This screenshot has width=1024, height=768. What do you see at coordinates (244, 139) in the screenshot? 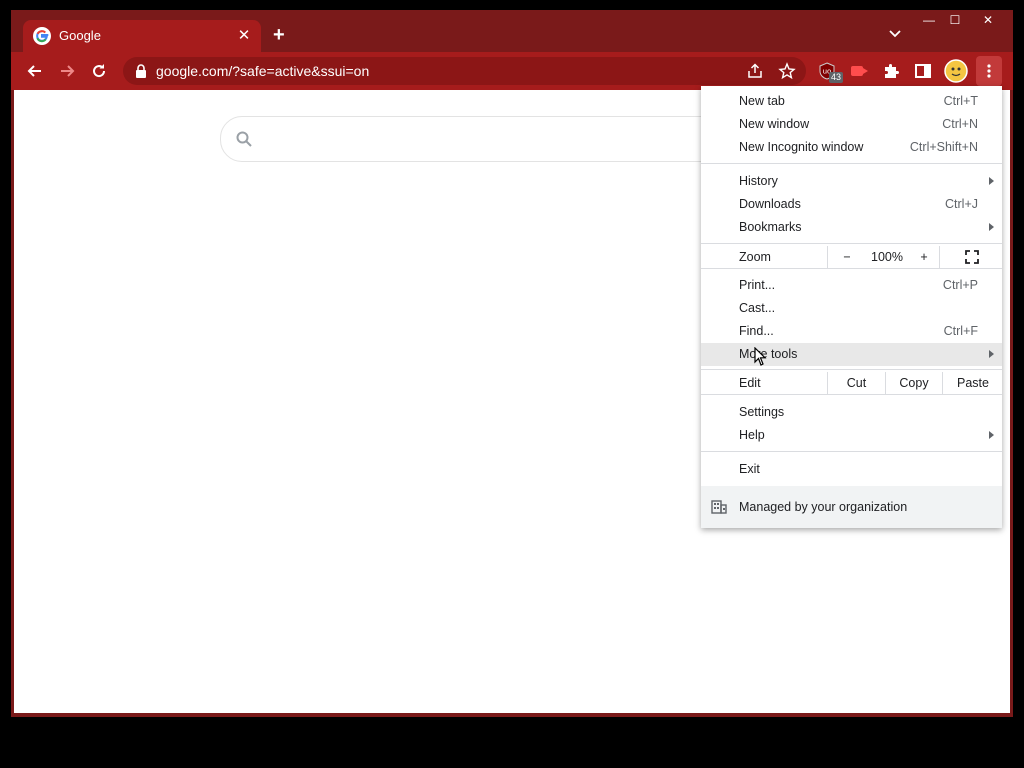
I see `search-icon` at bounding box center [244, 139].